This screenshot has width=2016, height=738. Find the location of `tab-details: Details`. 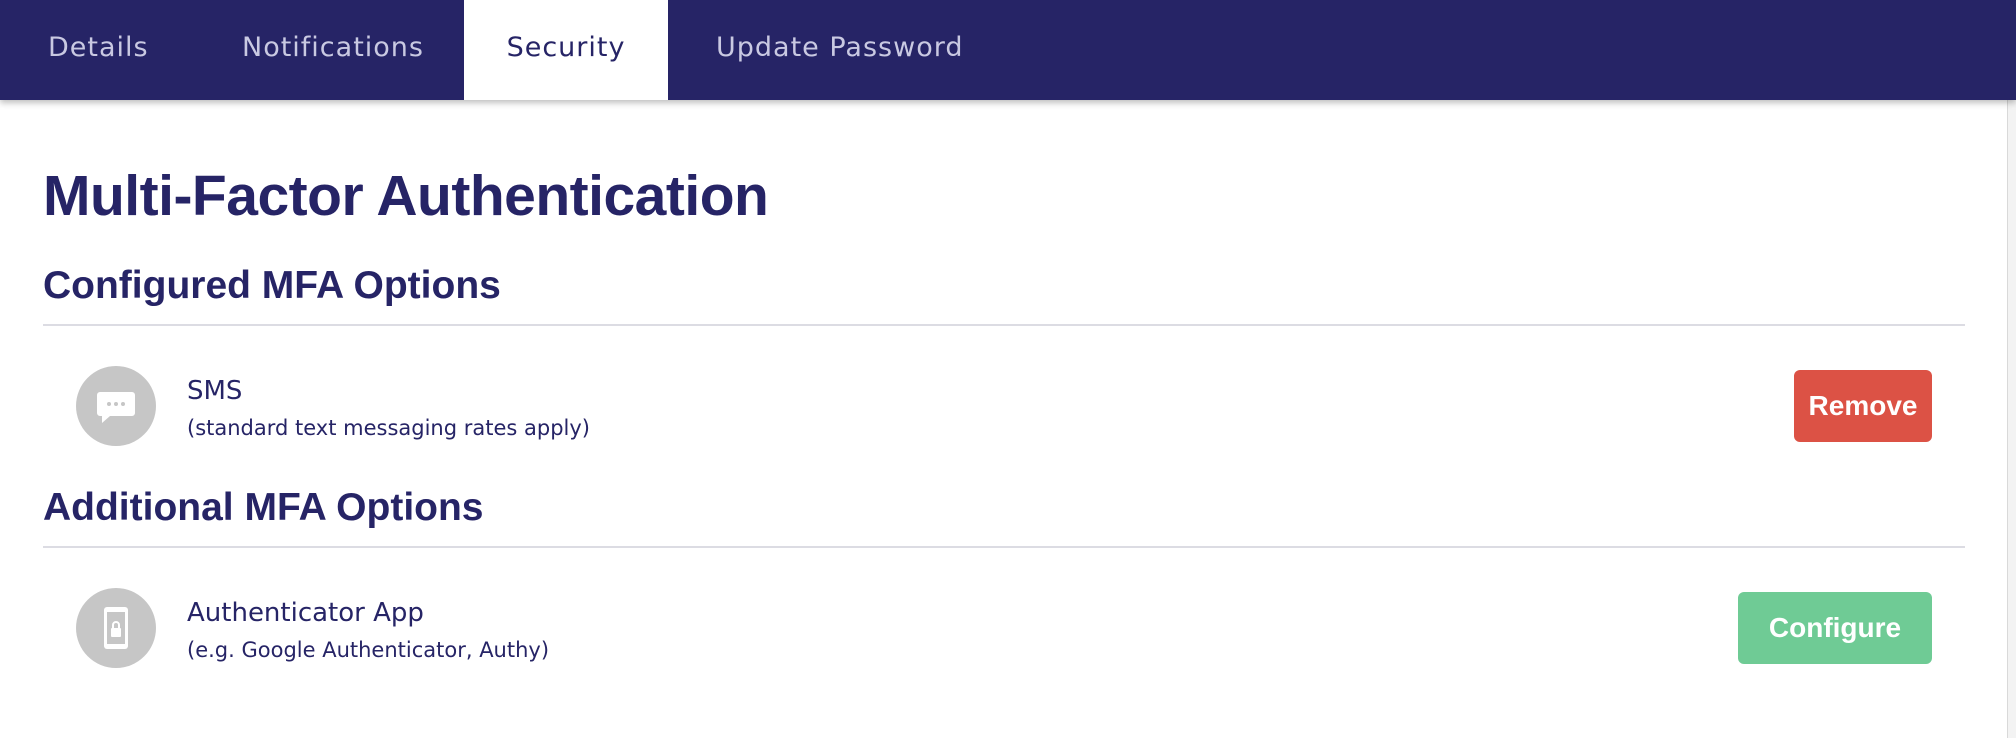

tab-details: Details is located at coordinates (98, 50).